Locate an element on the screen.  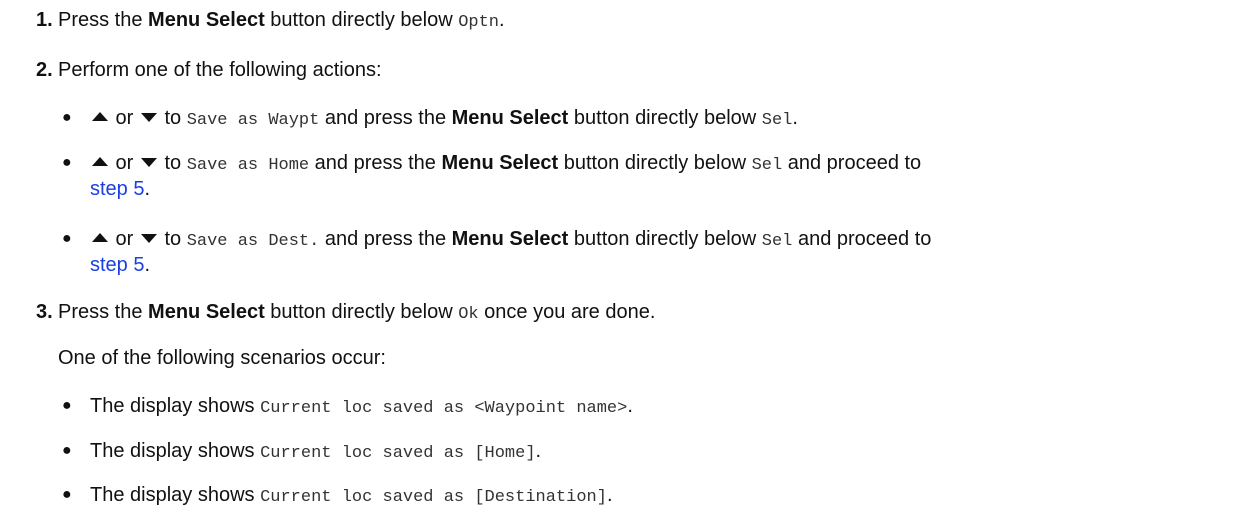
step-text: Perform one of the following actions: is located at coordinates (220, 70).